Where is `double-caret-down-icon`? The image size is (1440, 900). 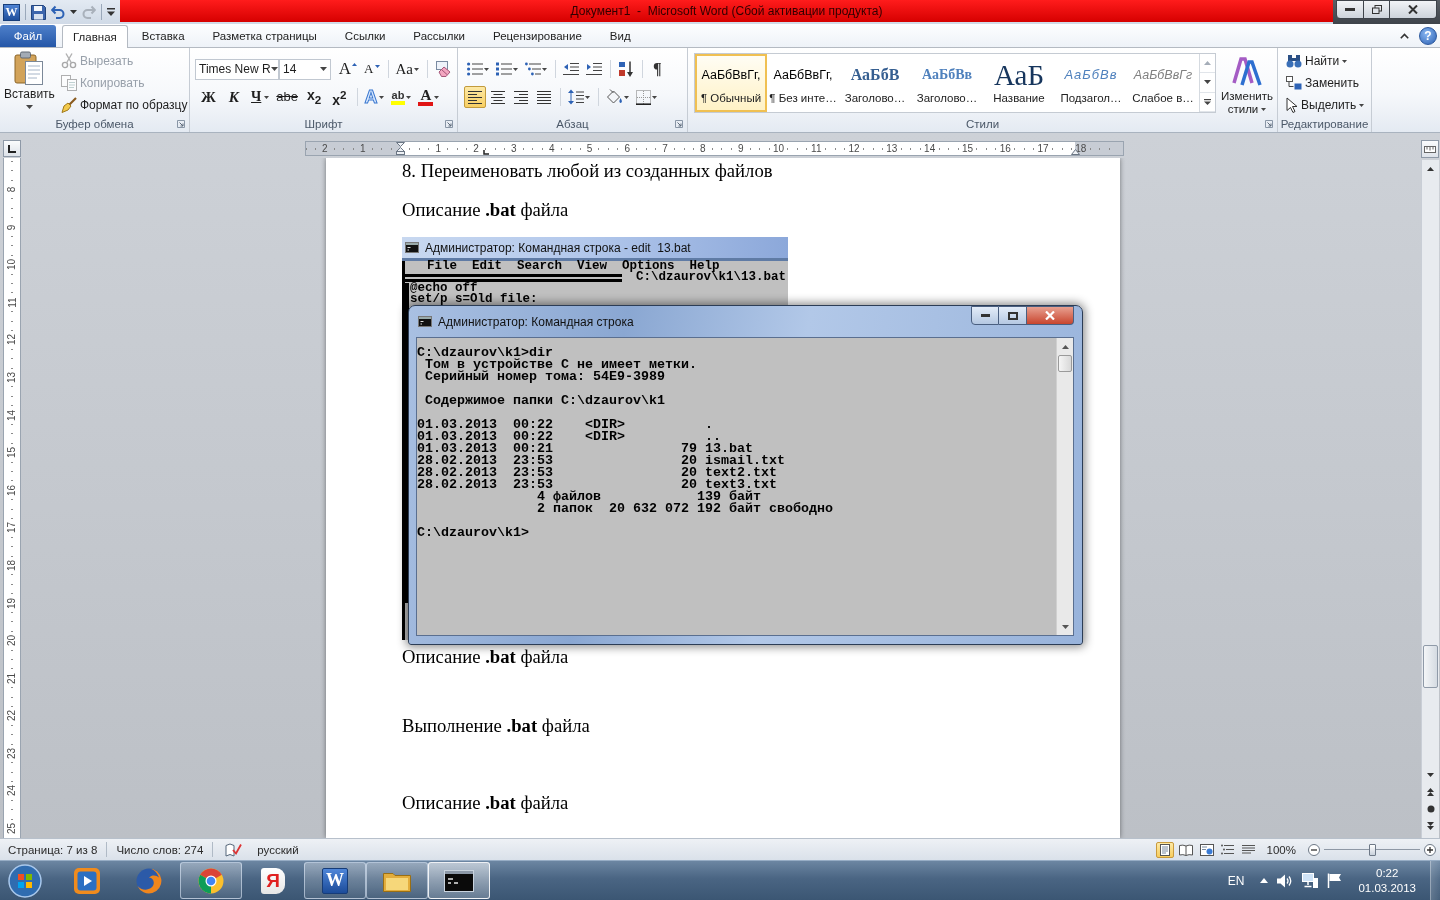 double-caret-down-icon is located at coordinates (1430, 825).